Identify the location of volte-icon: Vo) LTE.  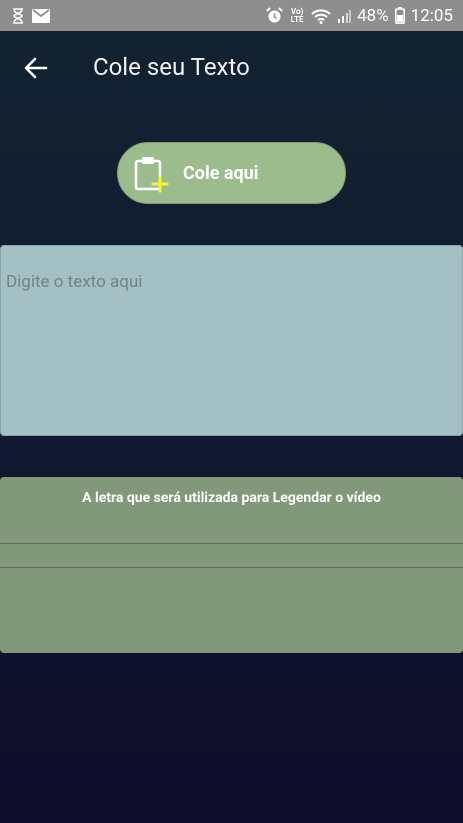
(297, 15).